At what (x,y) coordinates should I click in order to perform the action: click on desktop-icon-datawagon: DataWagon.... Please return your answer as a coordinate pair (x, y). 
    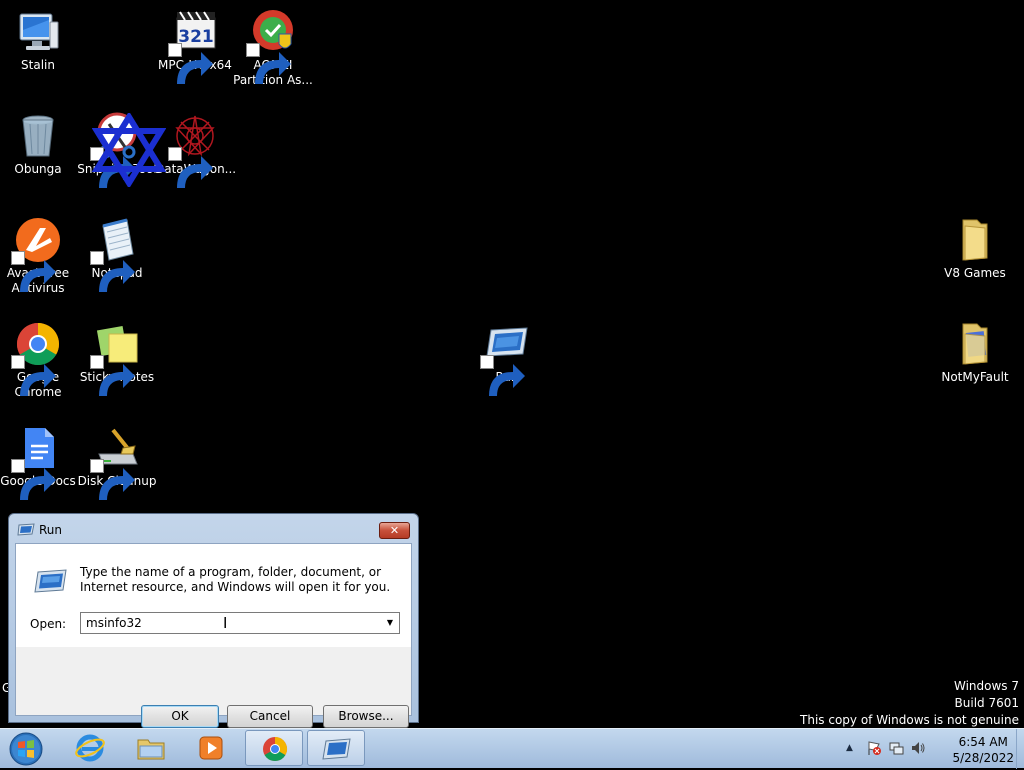
    Looking at the image, I should click on (195, 150).